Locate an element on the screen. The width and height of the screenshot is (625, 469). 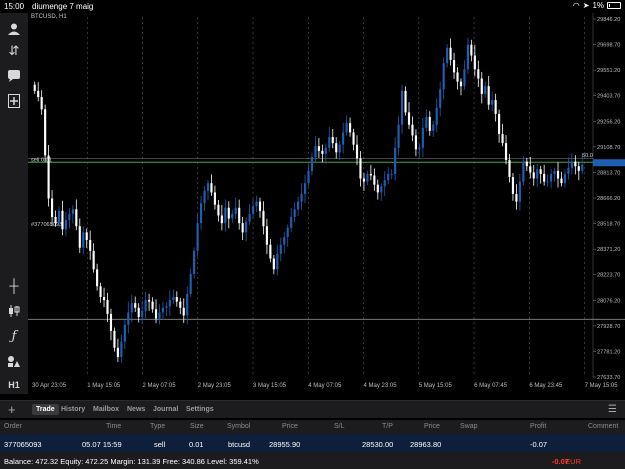
price-axis-label: 28813.70 is located at coordinates (608, 173).